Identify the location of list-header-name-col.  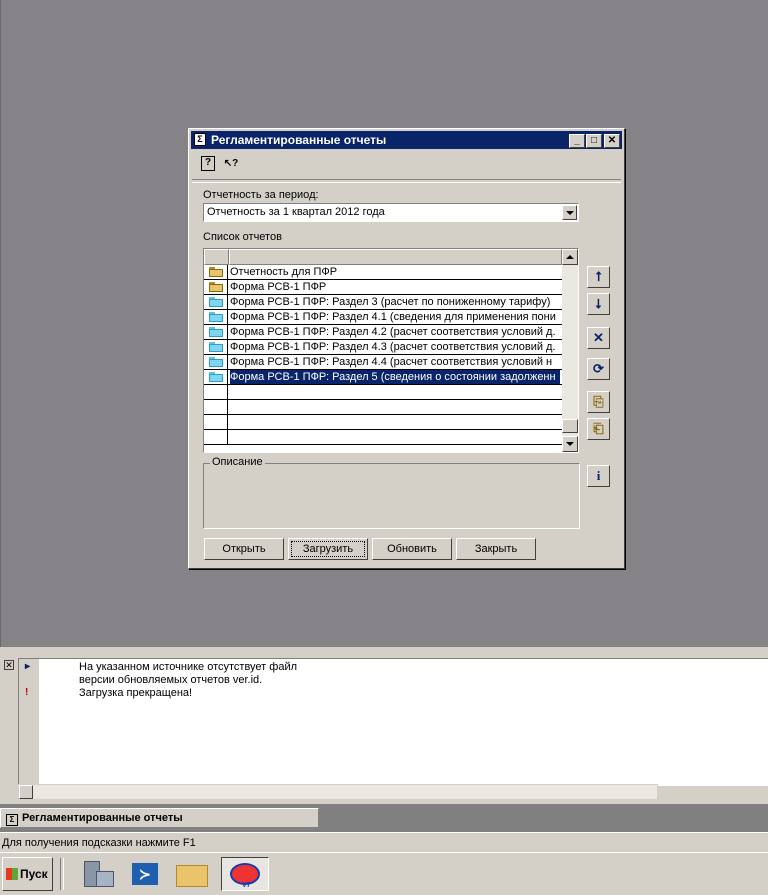
(395, 257).